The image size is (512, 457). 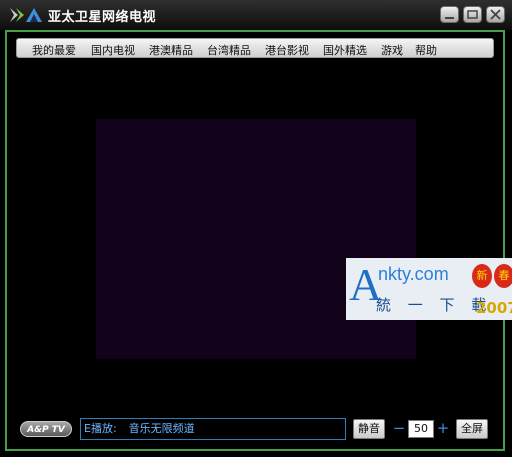 What do you see at coordinates (426, 50) in the screenshot?
I see `menu-item-help: 帮助` at bounding box center [426, 50].